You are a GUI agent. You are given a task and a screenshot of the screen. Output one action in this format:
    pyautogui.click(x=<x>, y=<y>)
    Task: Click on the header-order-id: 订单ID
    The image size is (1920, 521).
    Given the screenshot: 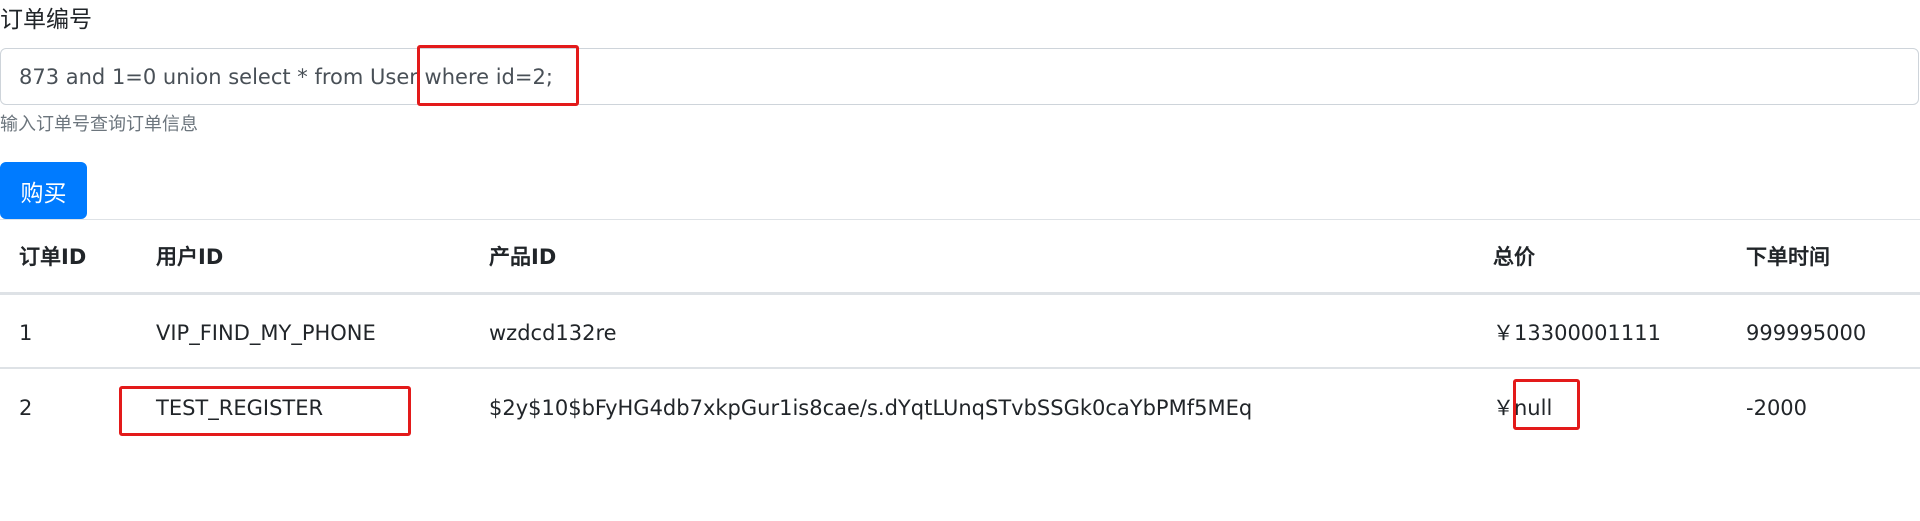 What is the action you would take?
    pyautogui.click(x=53, y=257)
    